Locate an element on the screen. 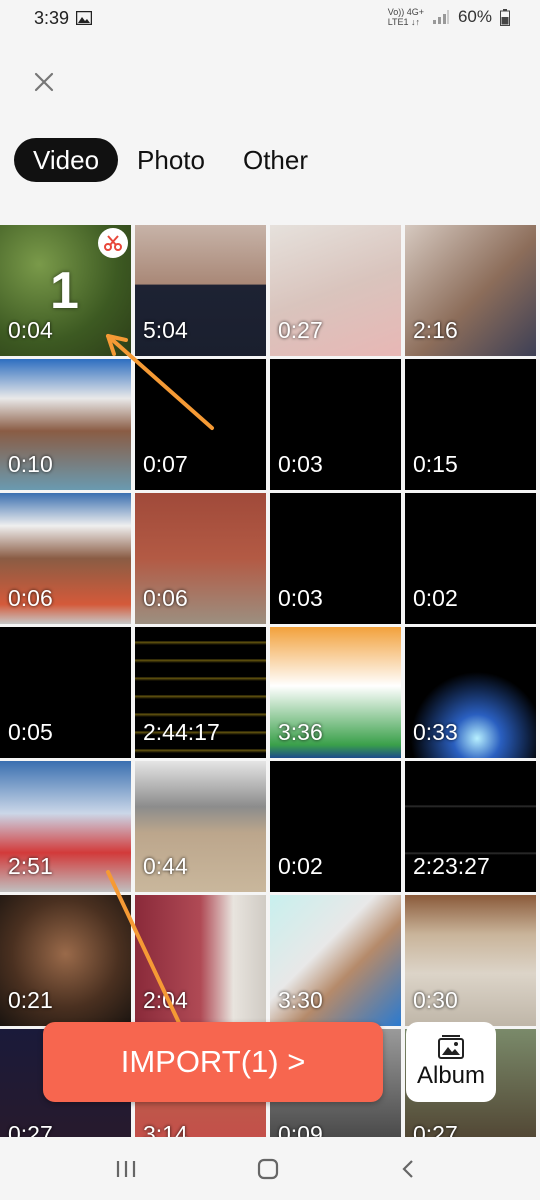 The height and width of the screenshot is (1200, 540). video-duration: 3:14 is located at coordinates (165, 1129).